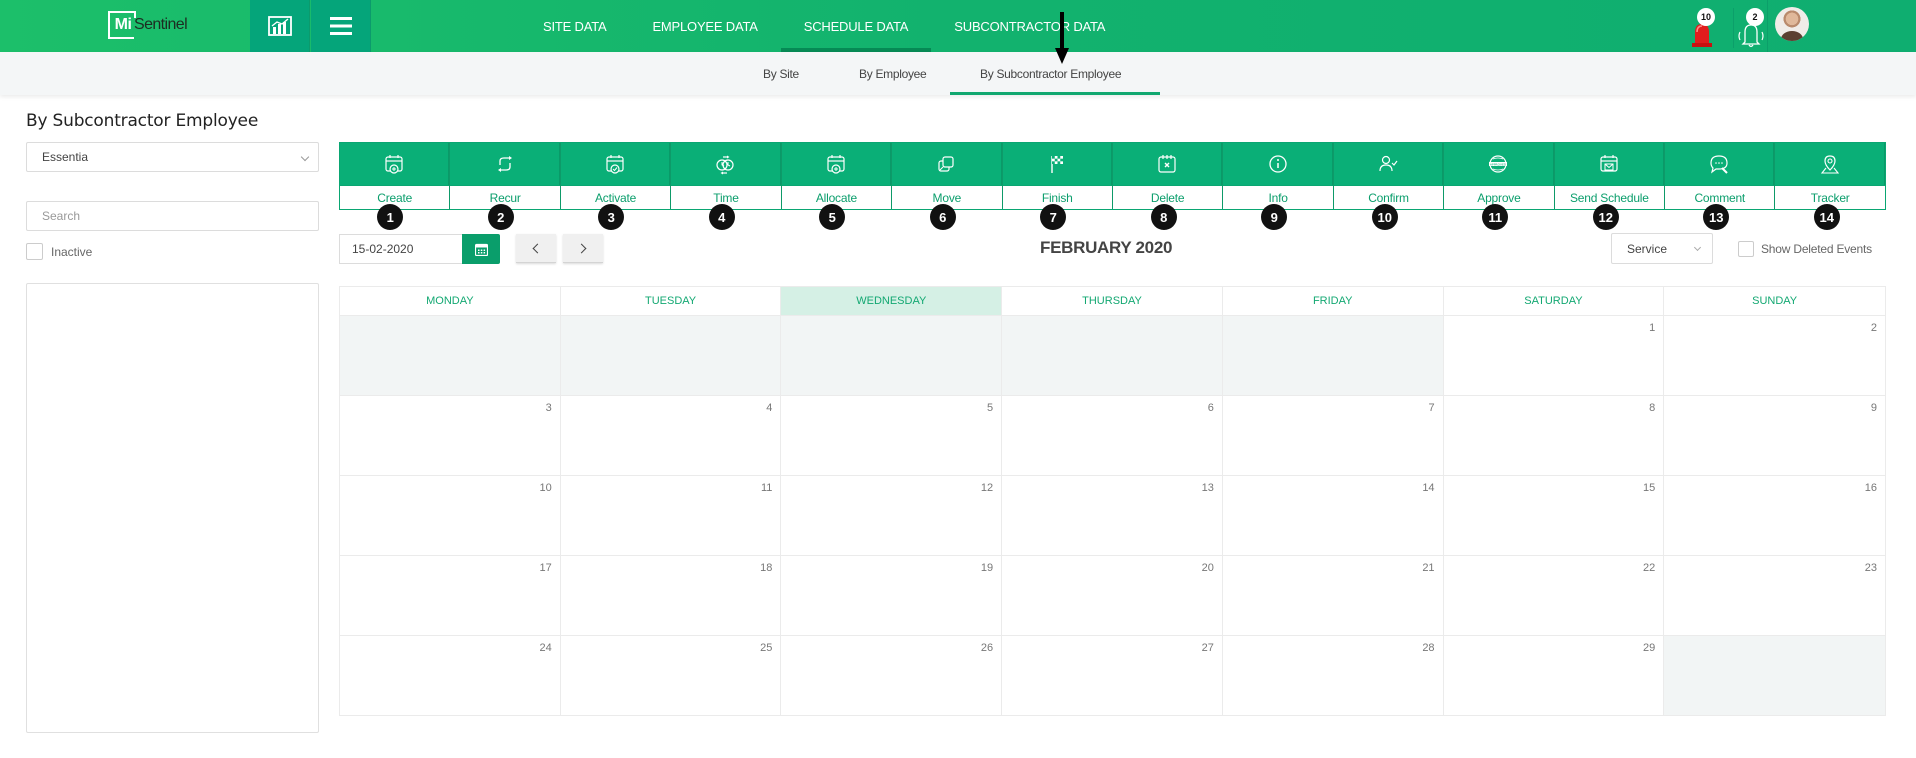 The width and height of the screenshot is (1916, 758). I want to click on date-input, so click(400, 249).